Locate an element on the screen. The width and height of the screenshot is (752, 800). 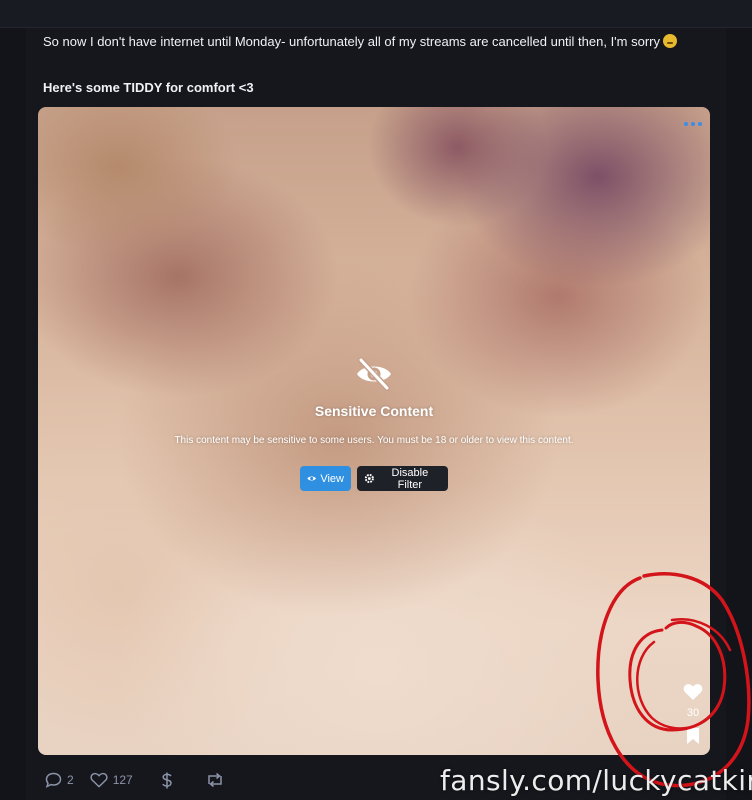
disable-filter-button: Disable Filter is located at coordinates (402, 478).